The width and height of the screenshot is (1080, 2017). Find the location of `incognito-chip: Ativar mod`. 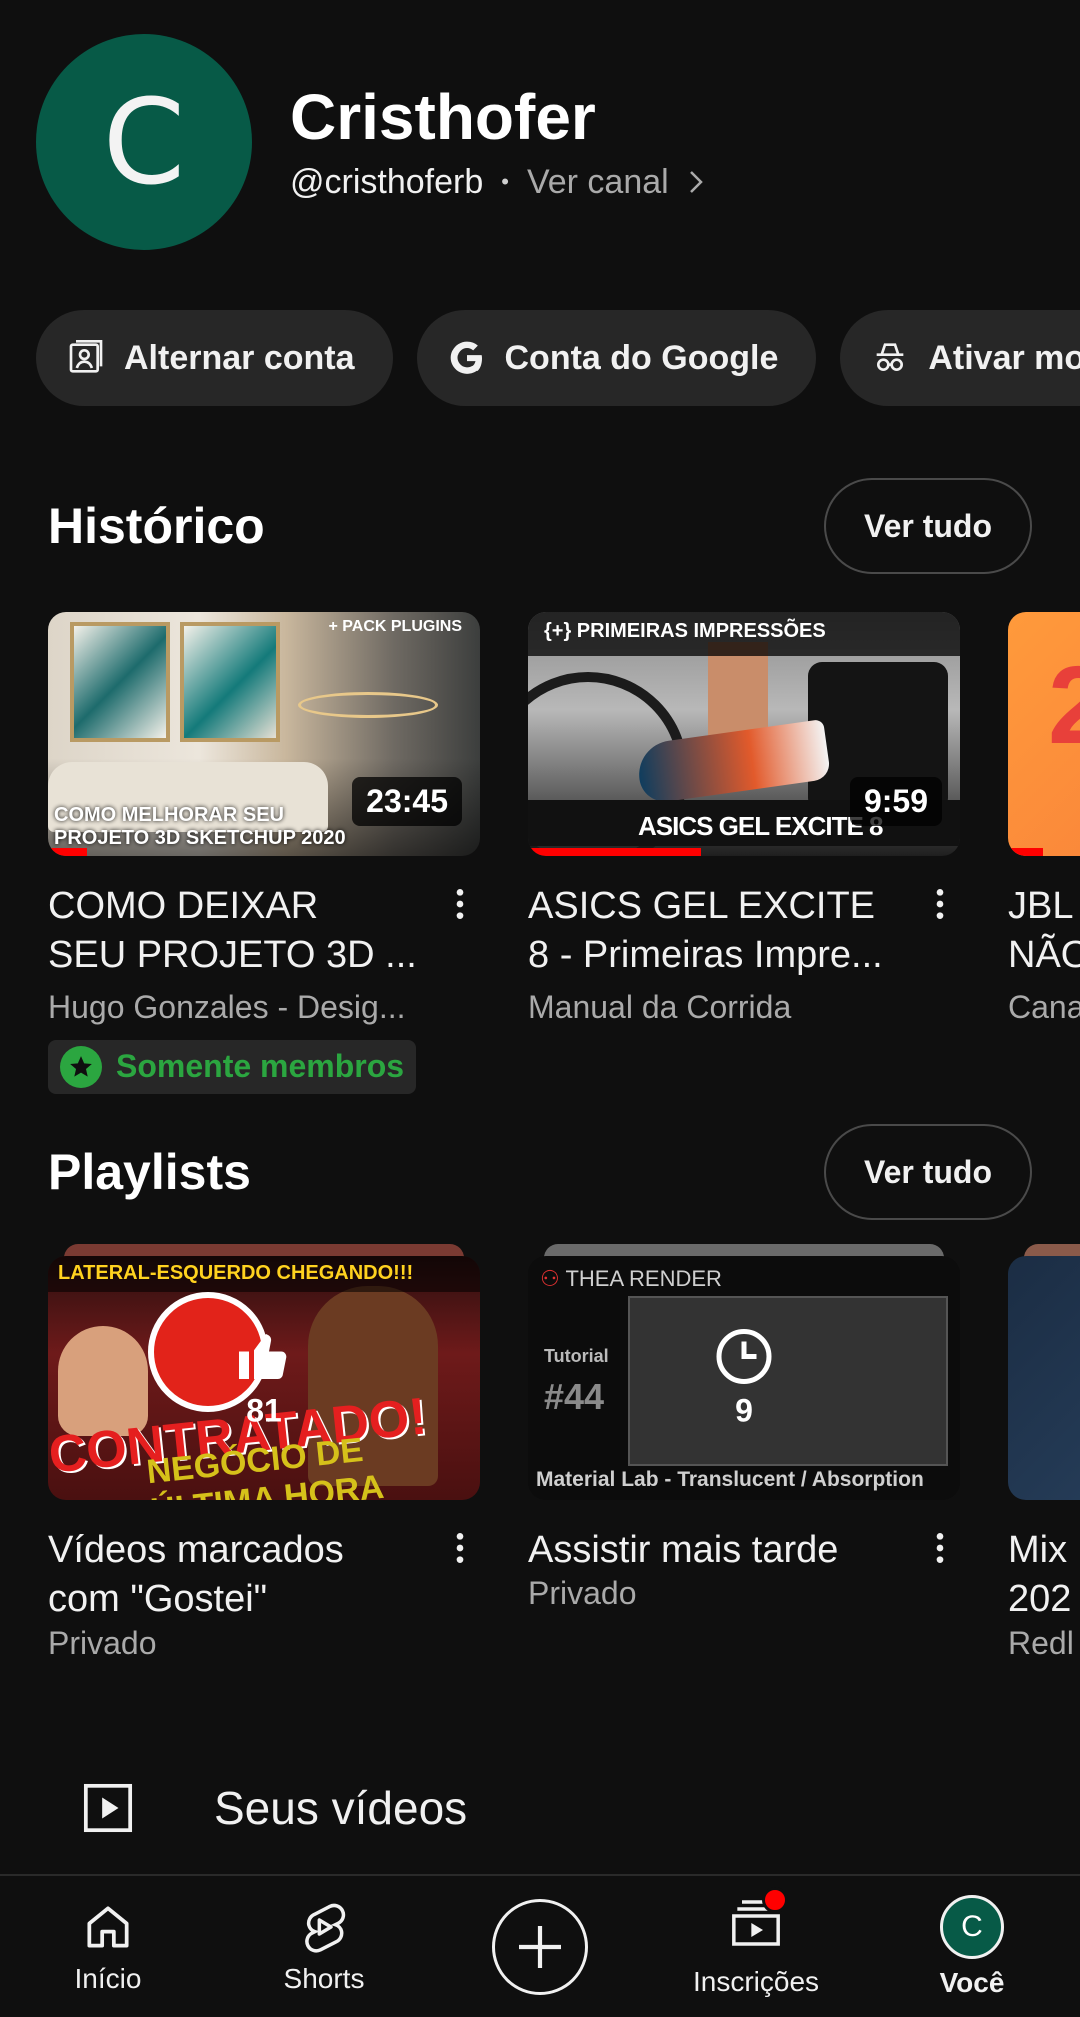

incognito-chip: Ativar mod is located at coordinates (960, 358).